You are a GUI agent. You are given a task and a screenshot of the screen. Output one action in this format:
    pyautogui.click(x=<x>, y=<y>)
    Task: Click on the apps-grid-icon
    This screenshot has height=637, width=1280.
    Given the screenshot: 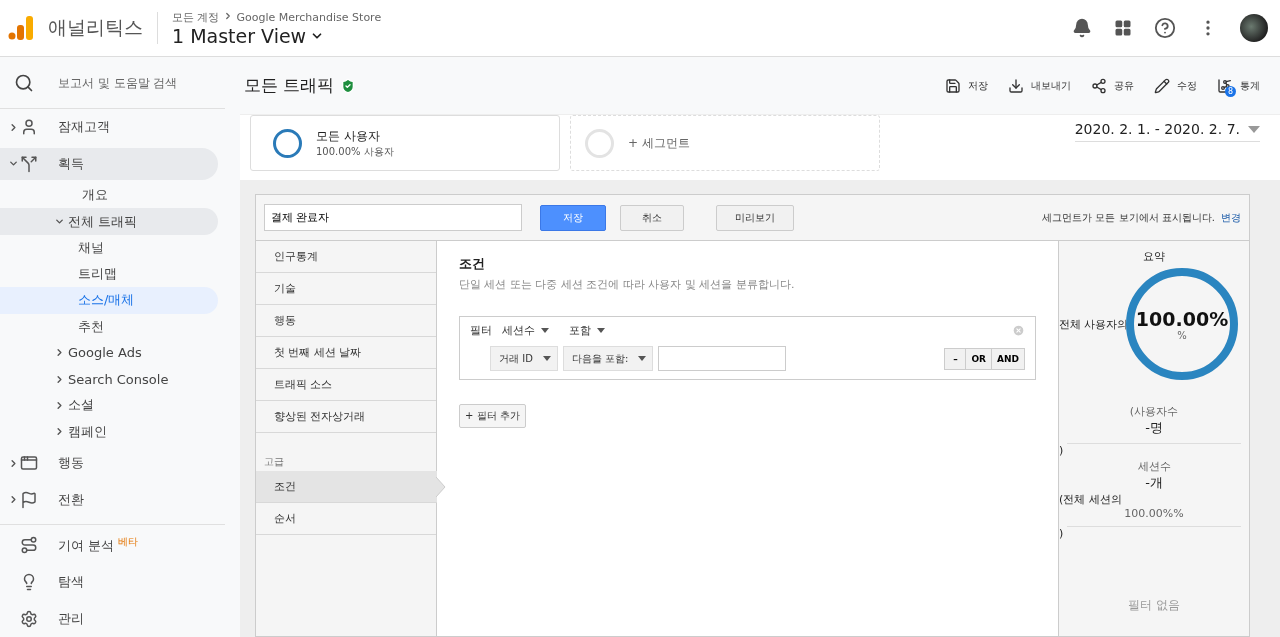 What is the action you would take?
    pyautogui.click(x=1123, y=28)
    